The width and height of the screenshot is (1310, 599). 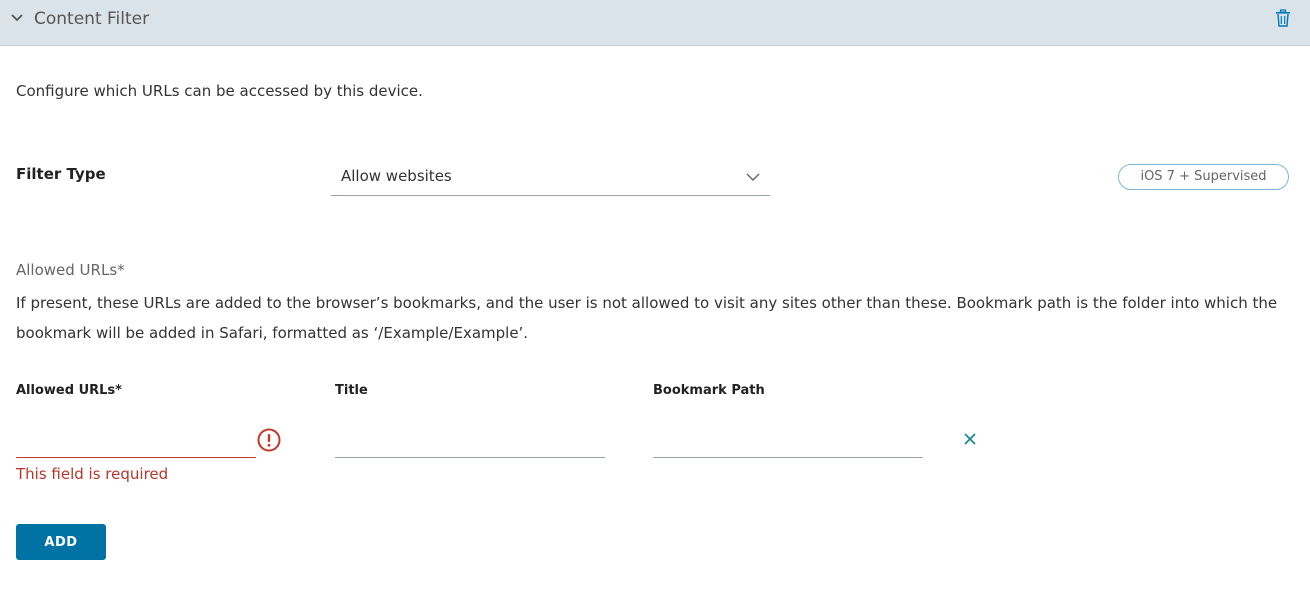 What do you see at coordinates (92, 474) in the screenshot?
I see `field-error-message: This field is required` at bounding box center [92, 474].